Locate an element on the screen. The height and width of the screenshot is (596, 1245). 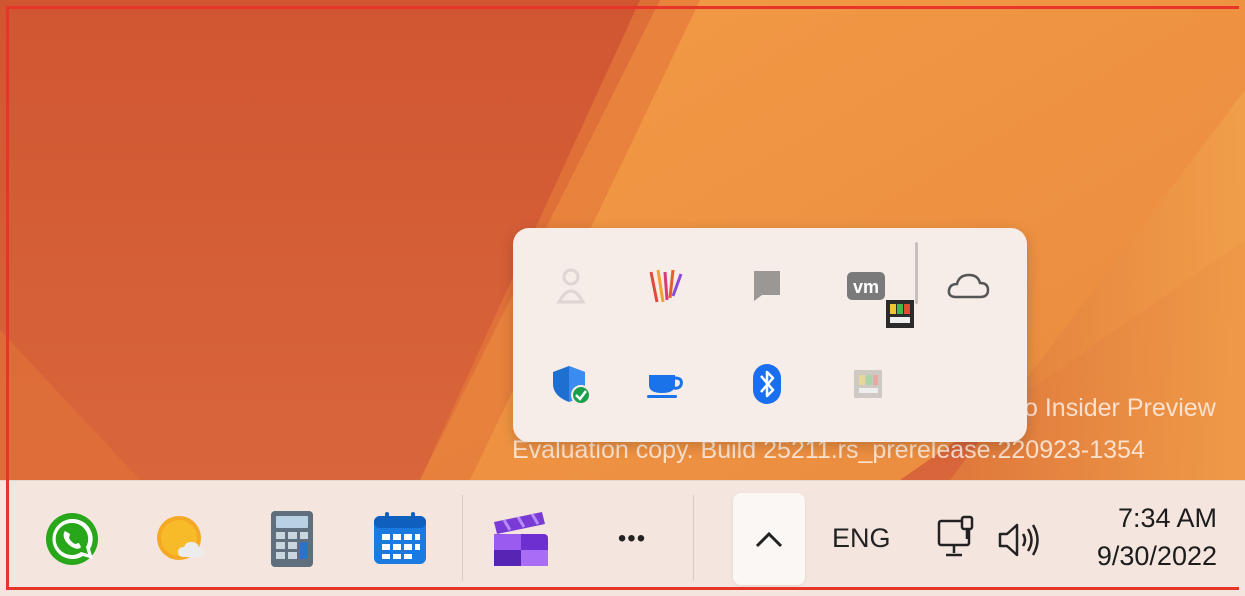
volume-icon is located at coordinates (1019, 540).